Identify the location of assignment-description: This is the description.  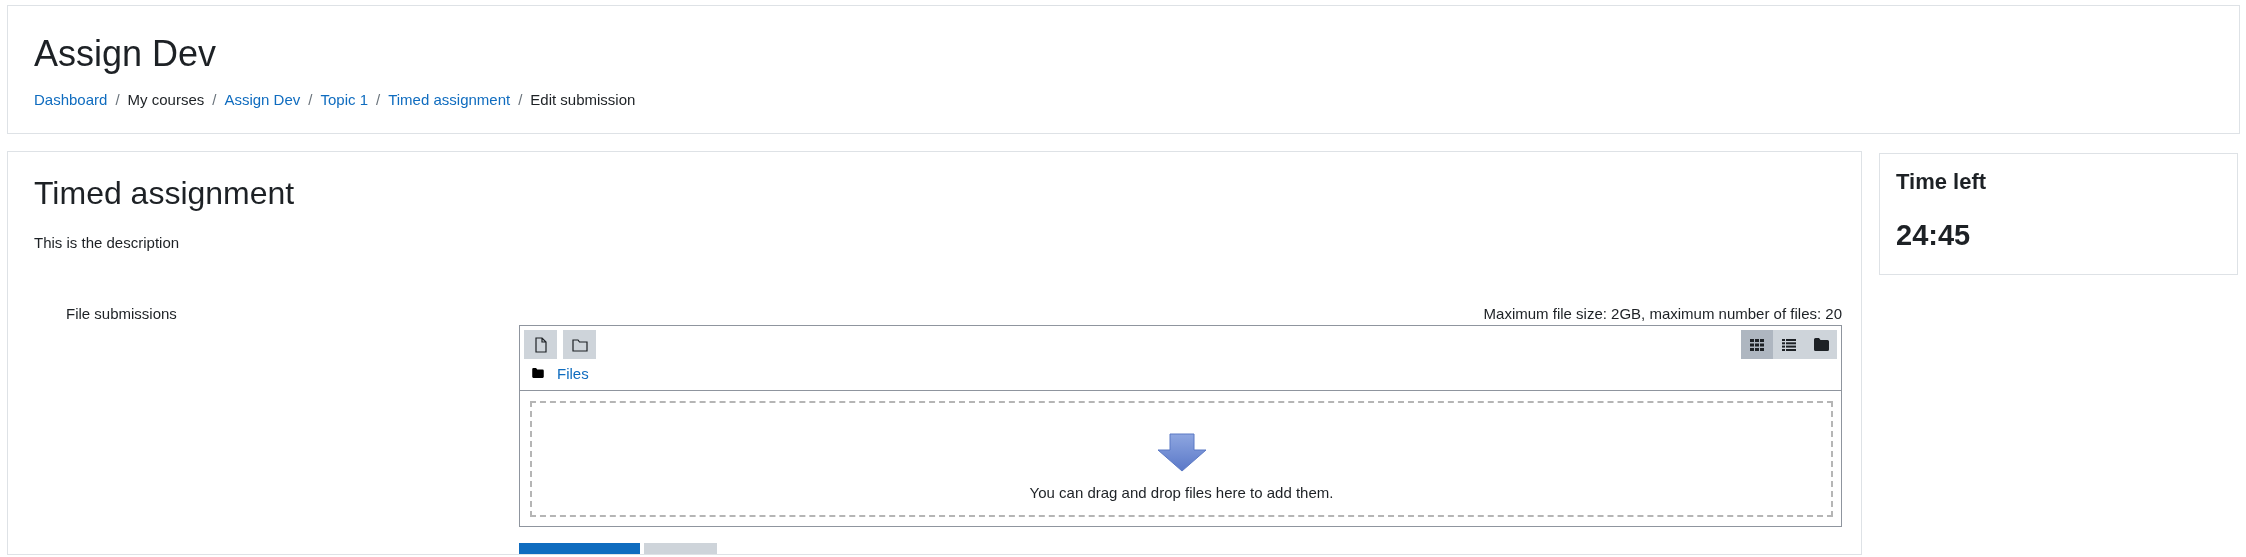
(107, 243).